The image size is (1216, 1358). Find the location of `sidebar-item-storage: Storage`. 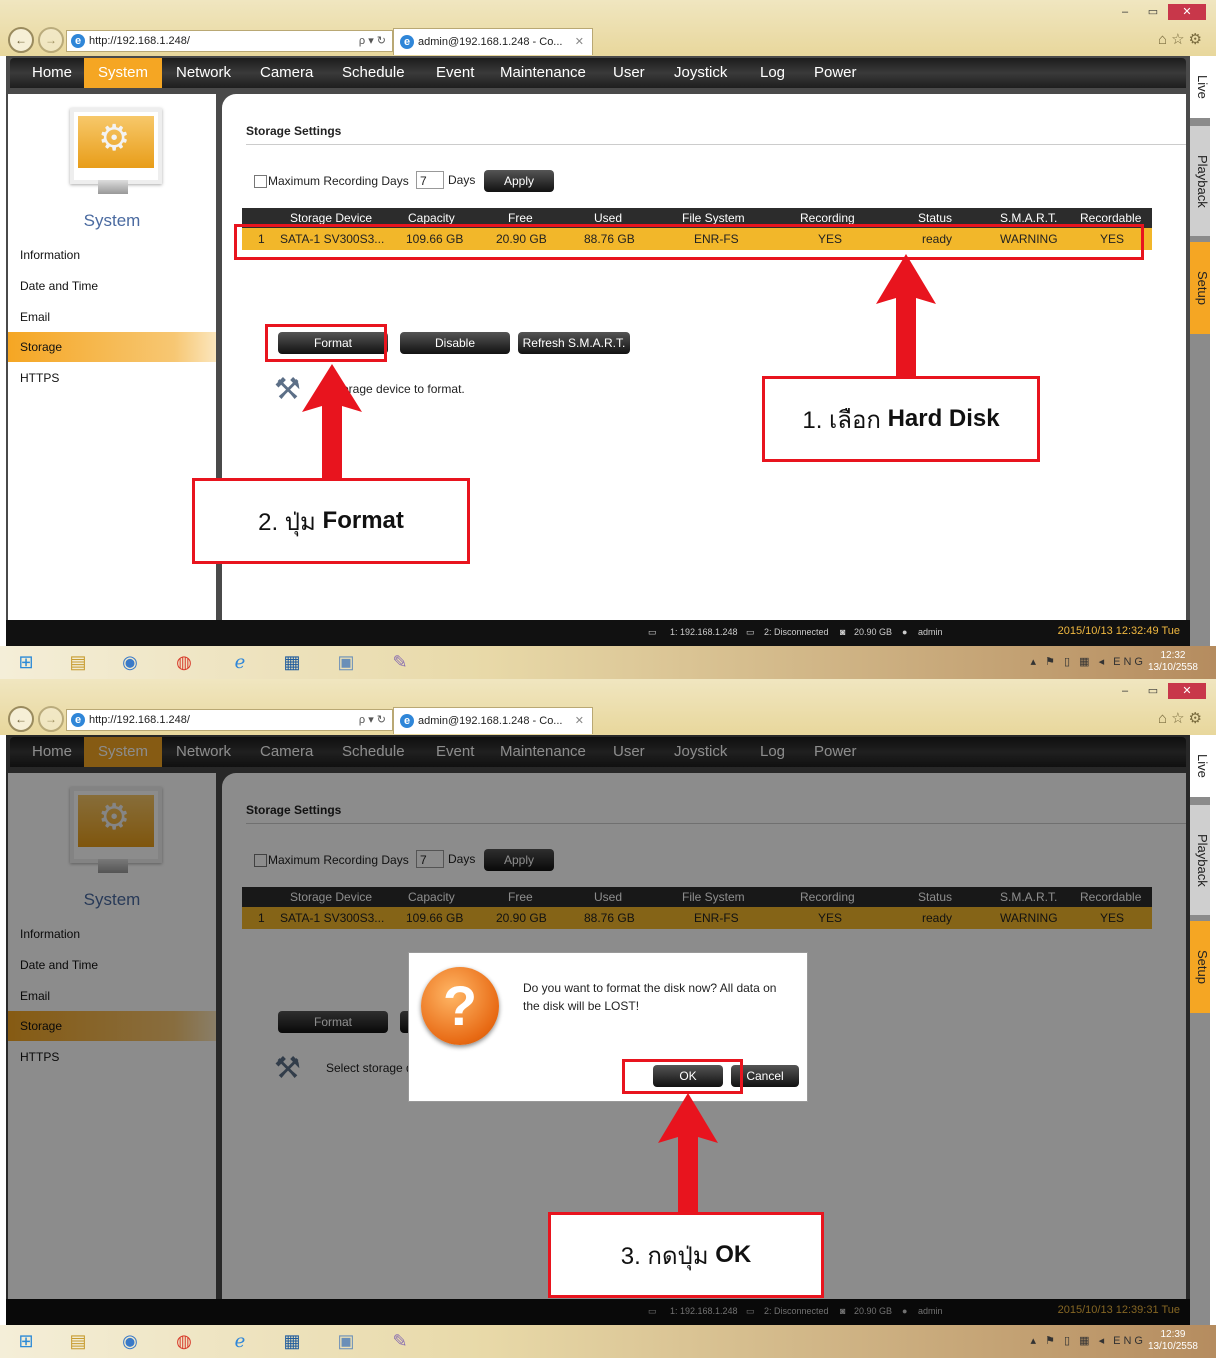

sidebar-item-storage: Storage is located at coordinates (112, 347).